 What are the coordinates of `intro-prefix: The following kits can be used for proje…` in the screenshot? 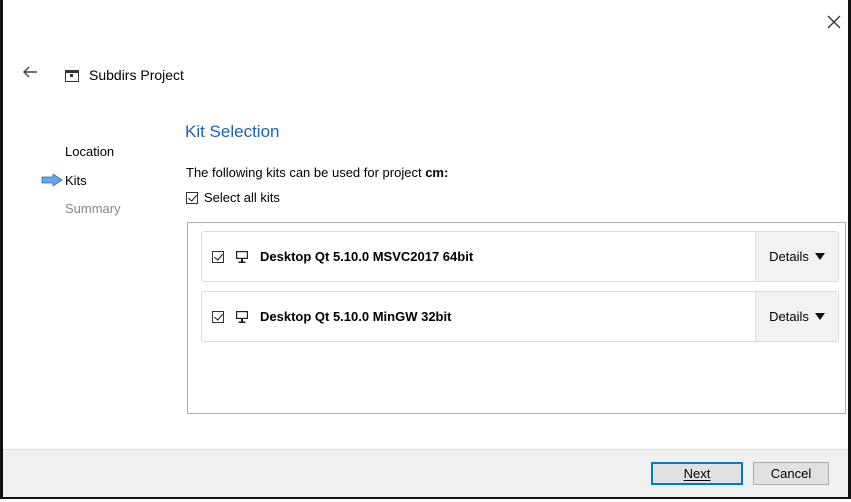 It's located at (306, 172).